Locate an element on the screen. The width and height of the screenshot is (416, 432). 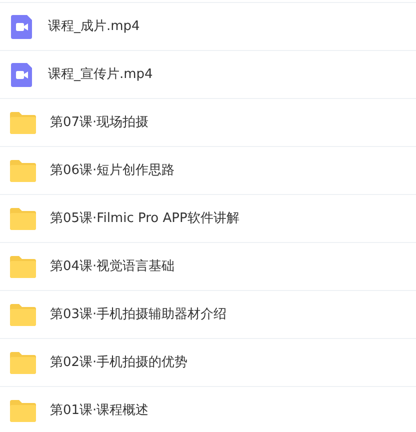
file-name: 第02课·手机拍摄的优势 is located at coordinates (119, 362).